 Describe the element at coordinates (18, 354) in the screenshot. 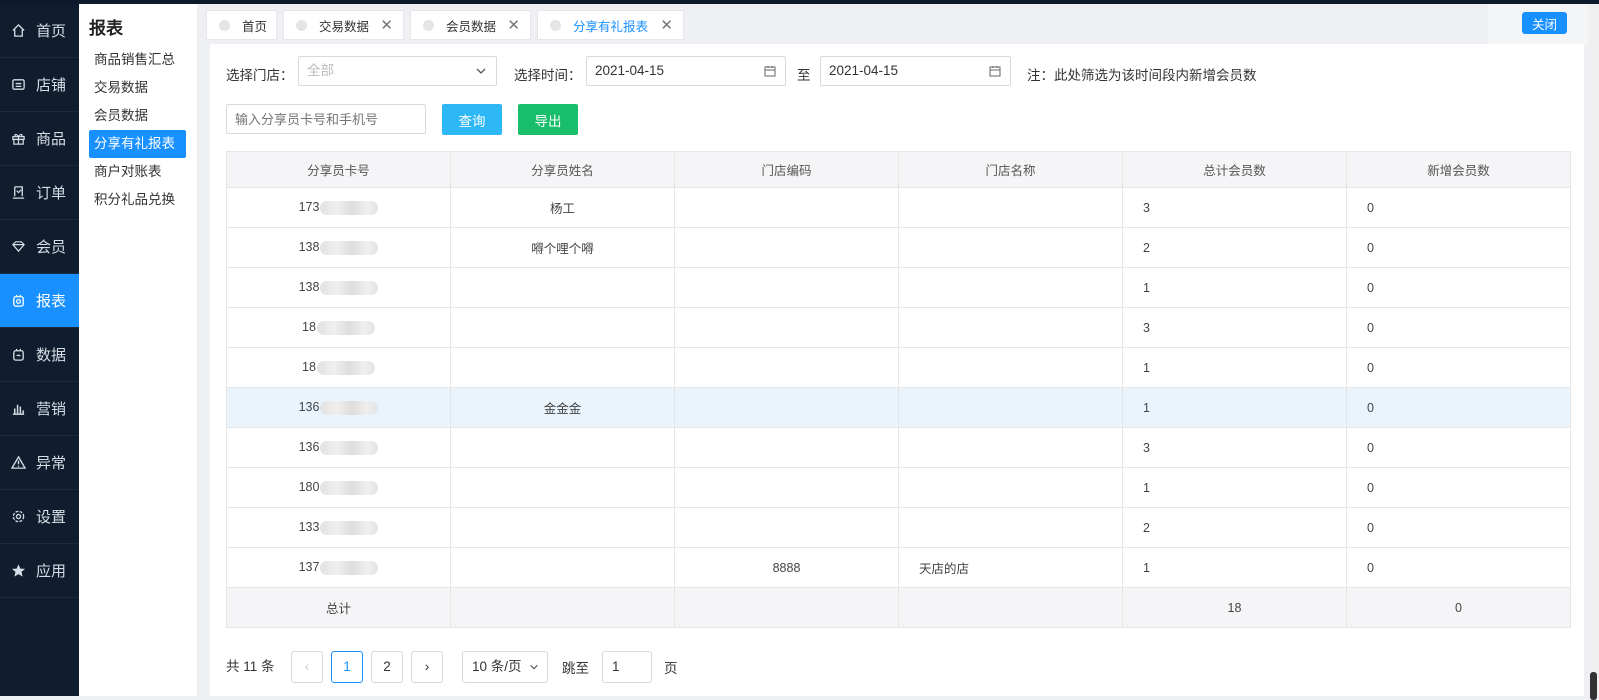

I see `data-icon` at that location.